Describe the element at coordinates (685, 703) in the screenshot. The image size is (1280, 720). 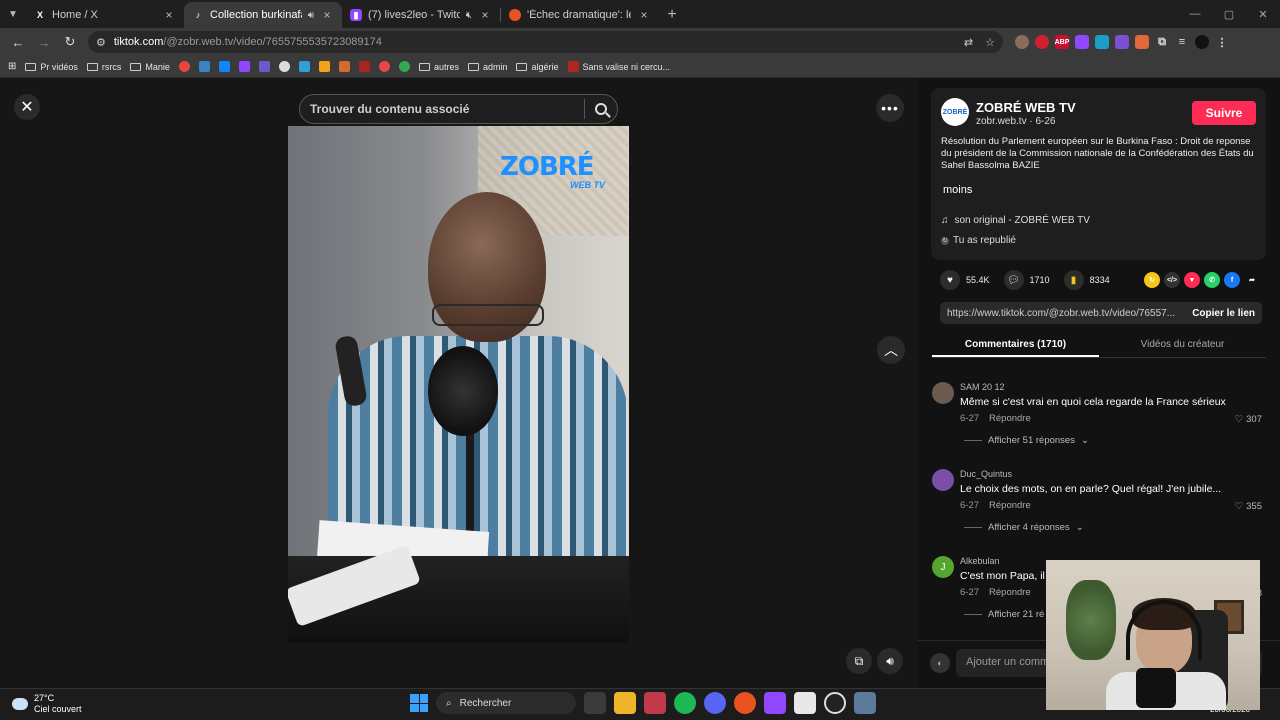
I see `spotify-icon` at that location.